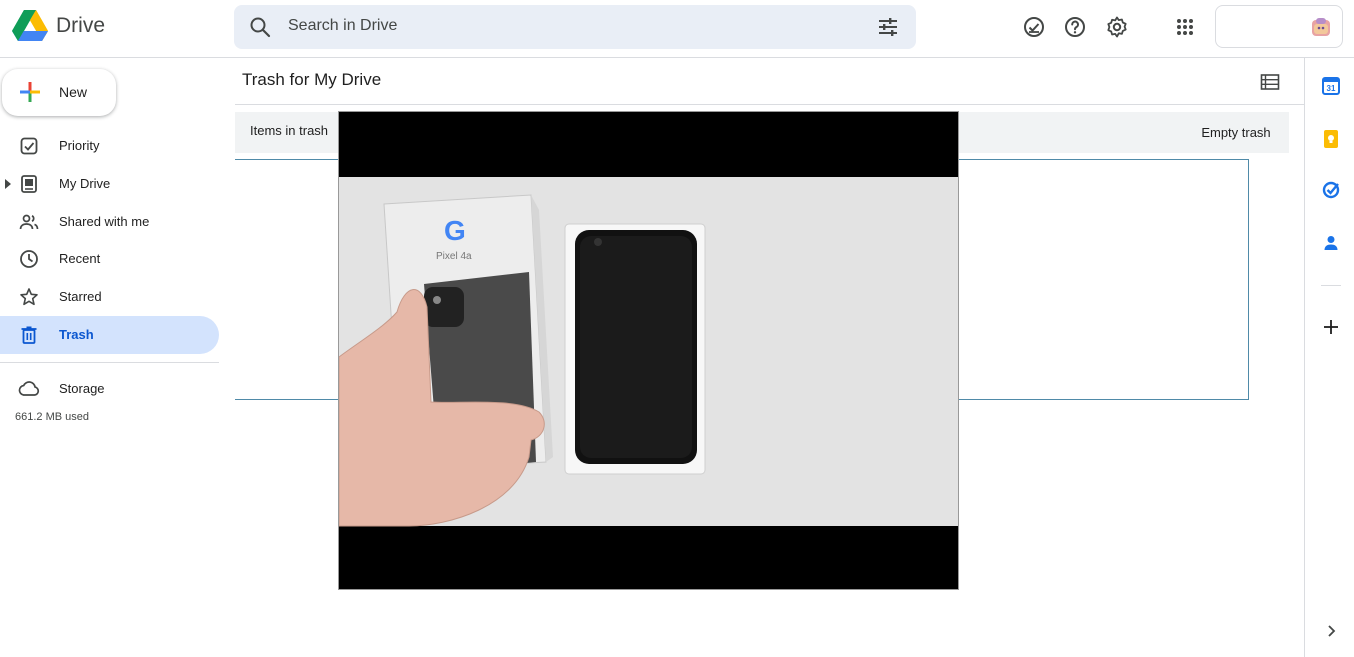 Image resolution: width=1354 pixels, height=657 pixels. I want to click on sidebar-item-shared-with-me: Shared with me, so click(109, 222).